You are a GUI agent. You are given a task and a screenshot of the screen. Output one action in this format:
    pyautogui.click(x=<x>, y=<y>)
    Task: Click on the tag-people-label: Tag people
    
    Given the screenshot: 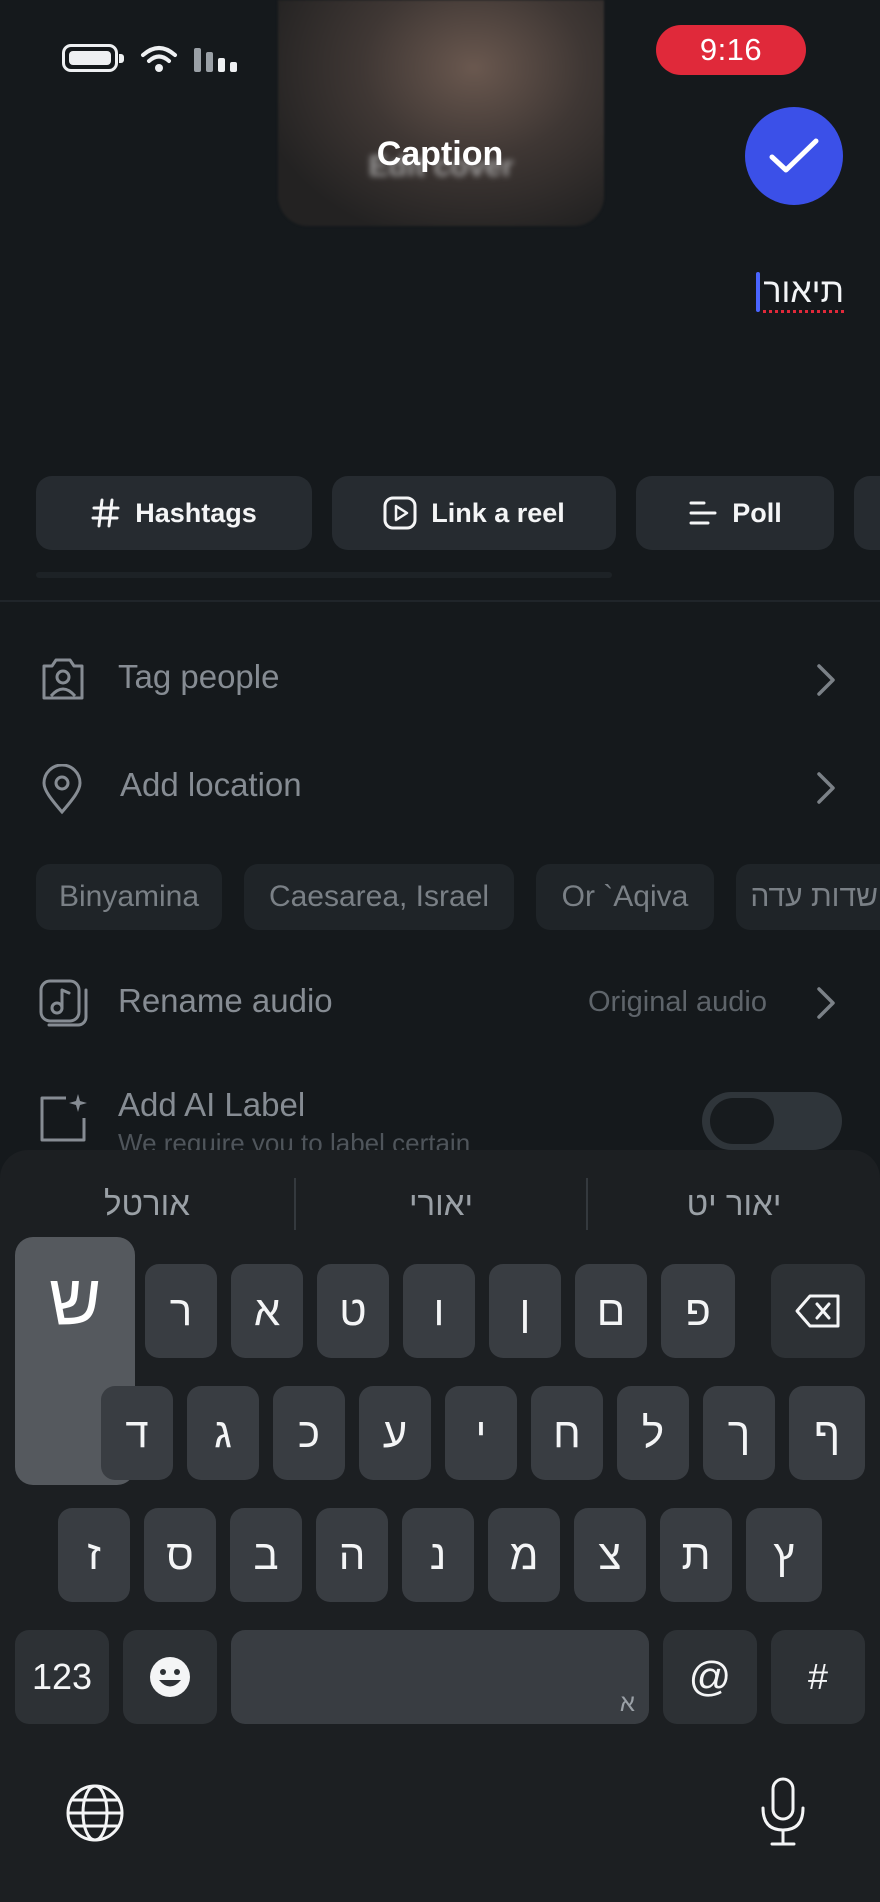 What is the action you would take?
    pyautogui.click(x=198, y=677)
    